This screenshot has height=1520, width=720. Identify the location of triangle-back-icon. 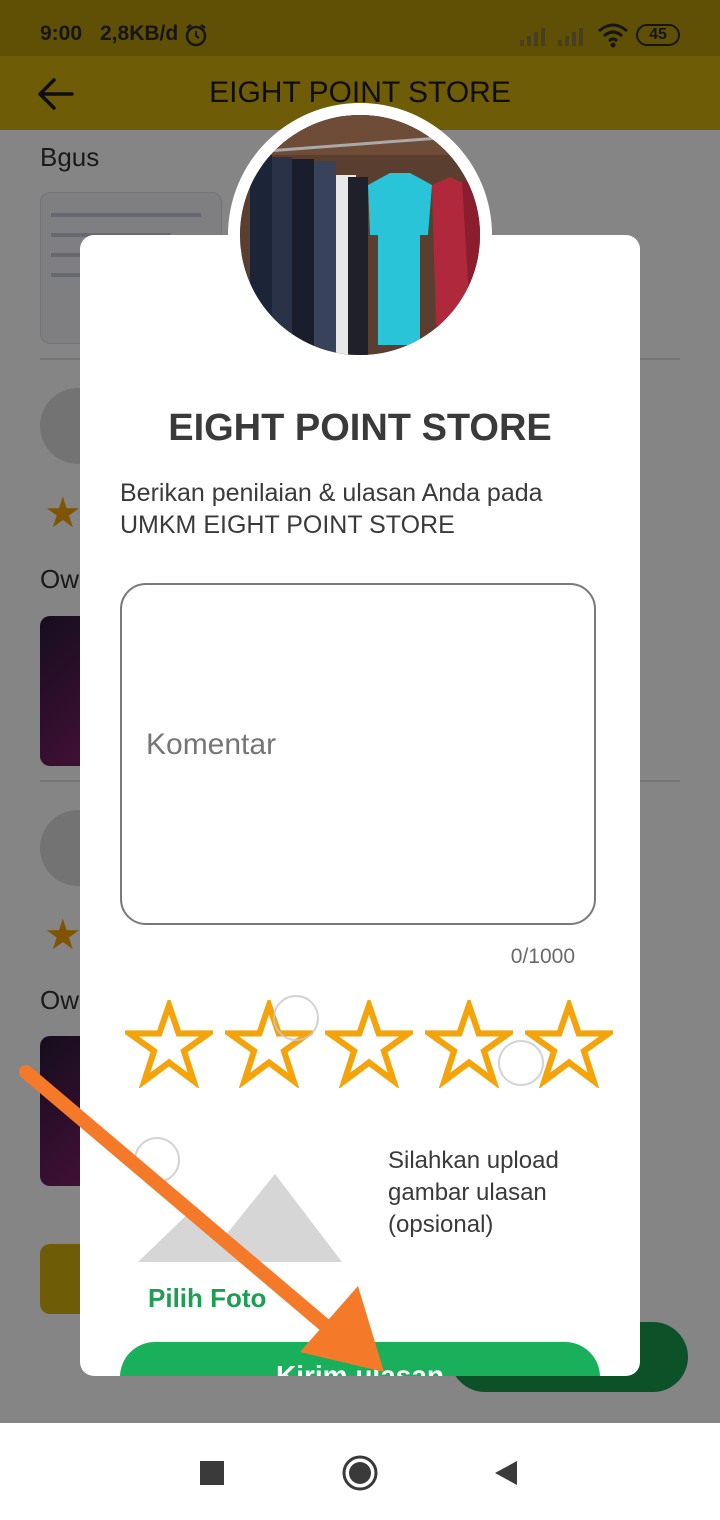
(507, 1473).